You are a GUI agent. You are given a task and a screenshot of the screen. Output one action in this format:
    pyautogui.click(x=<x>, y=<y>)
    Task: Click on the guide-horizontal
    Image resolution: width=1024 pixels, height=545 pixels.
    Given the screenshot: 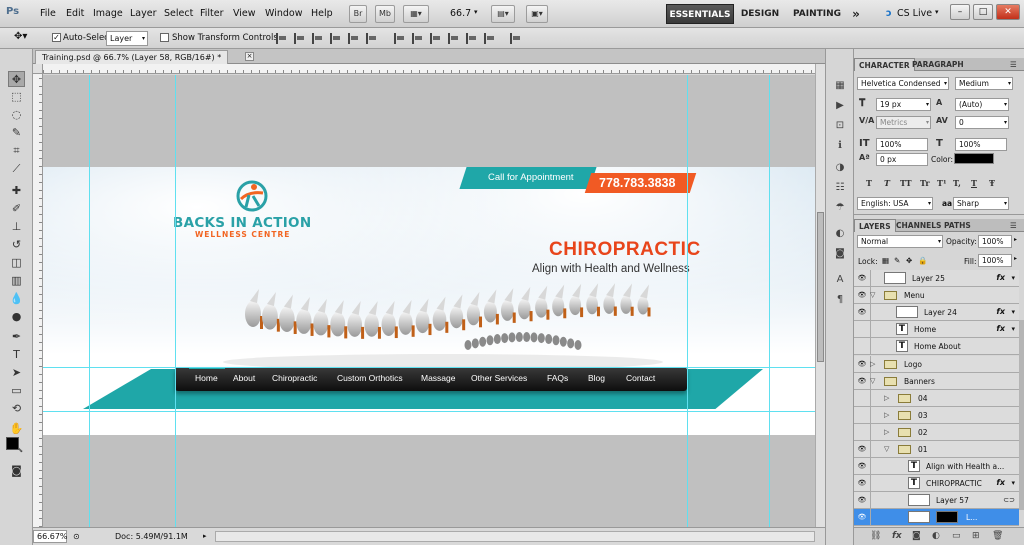 What is the action you would take?
    pyautogui.click(x=429, y=367)
    